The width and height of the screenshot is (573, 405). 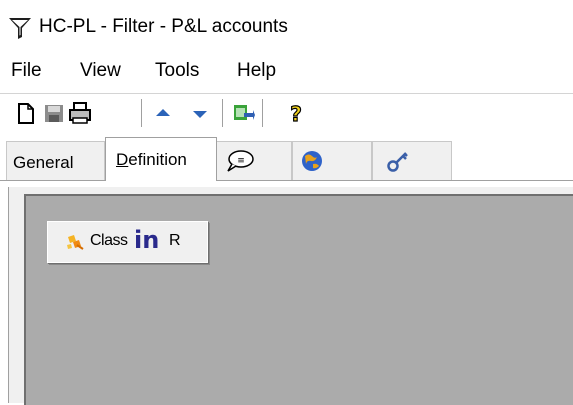 I want to click on tab-definition-label: Definition, so click(x=151, y=159).